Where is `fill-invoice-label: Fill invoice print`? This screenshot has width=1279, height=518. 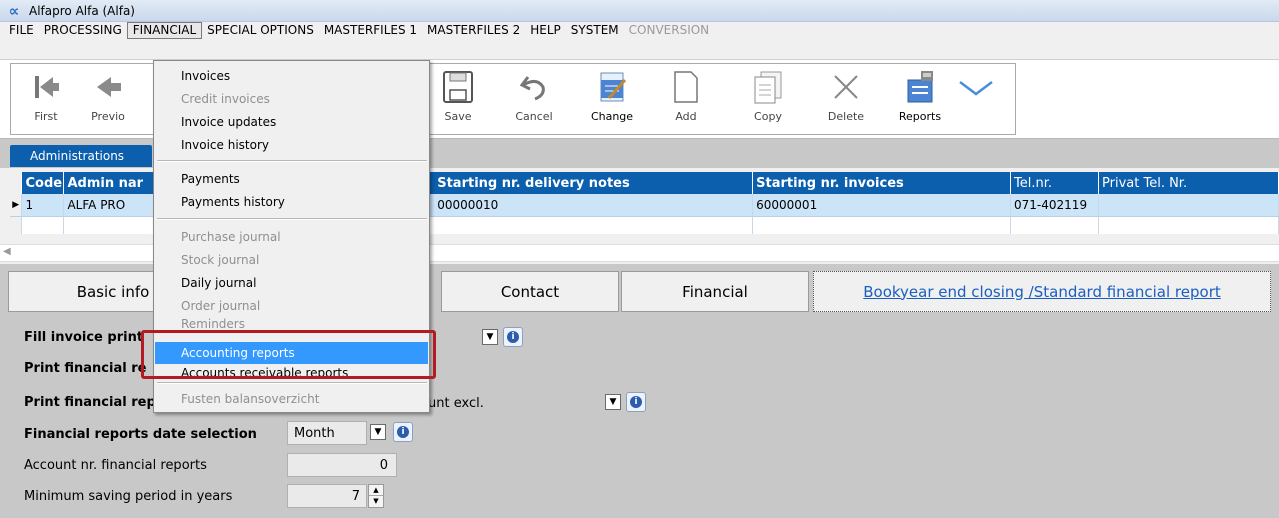 fill-invoice-label: Fill invoice print is located at coordinates (84, 337).